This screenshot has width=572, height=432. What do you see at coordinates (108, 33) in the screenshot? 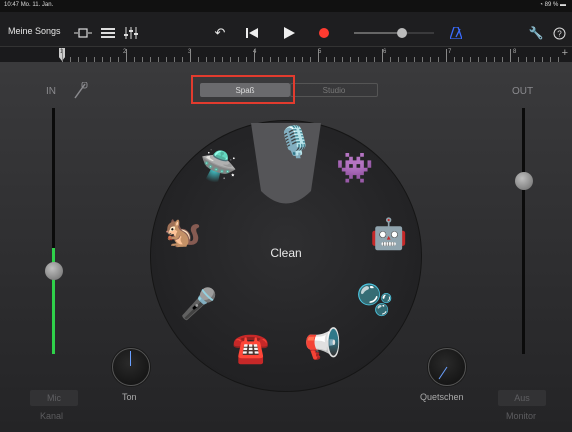
I see `tracks-icon` at bounding box center [108, 33].